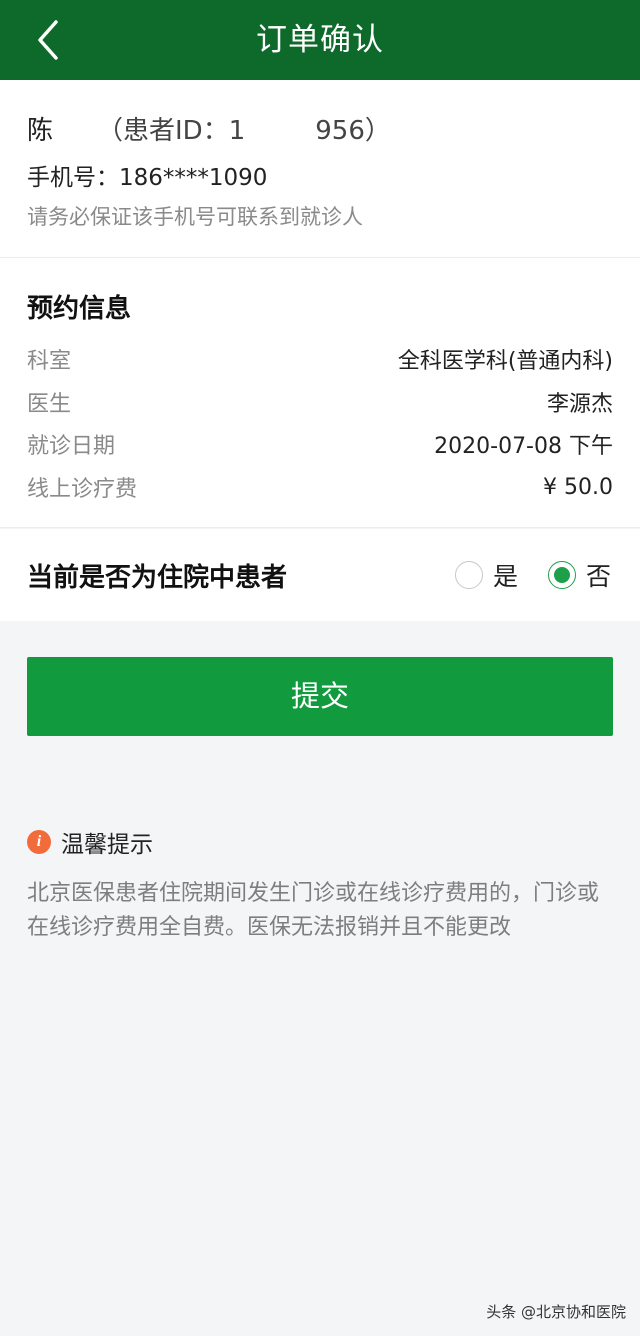 This screenshot has width=640, height=1336. Describe the element at coordinates (320, 402) in the screenshot. I see `appointment-row-doctor: 医生 李源杰` at that location.